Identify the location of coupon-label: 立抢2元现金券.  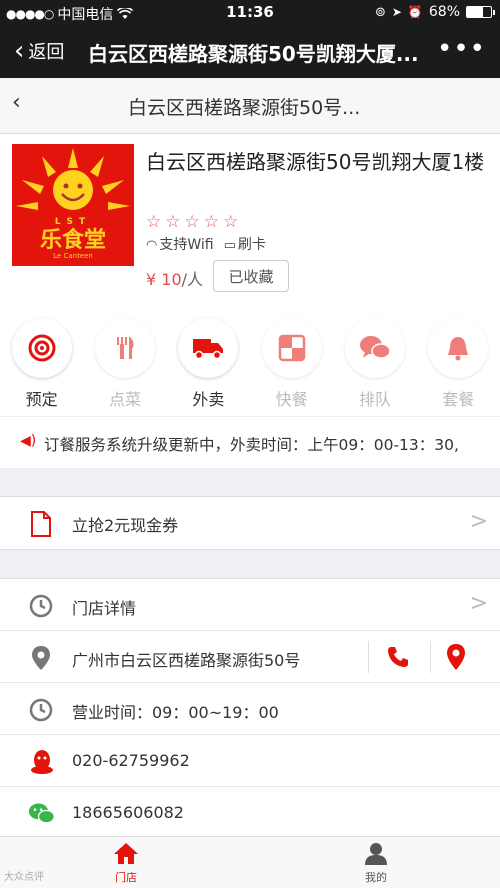
(125, 525).